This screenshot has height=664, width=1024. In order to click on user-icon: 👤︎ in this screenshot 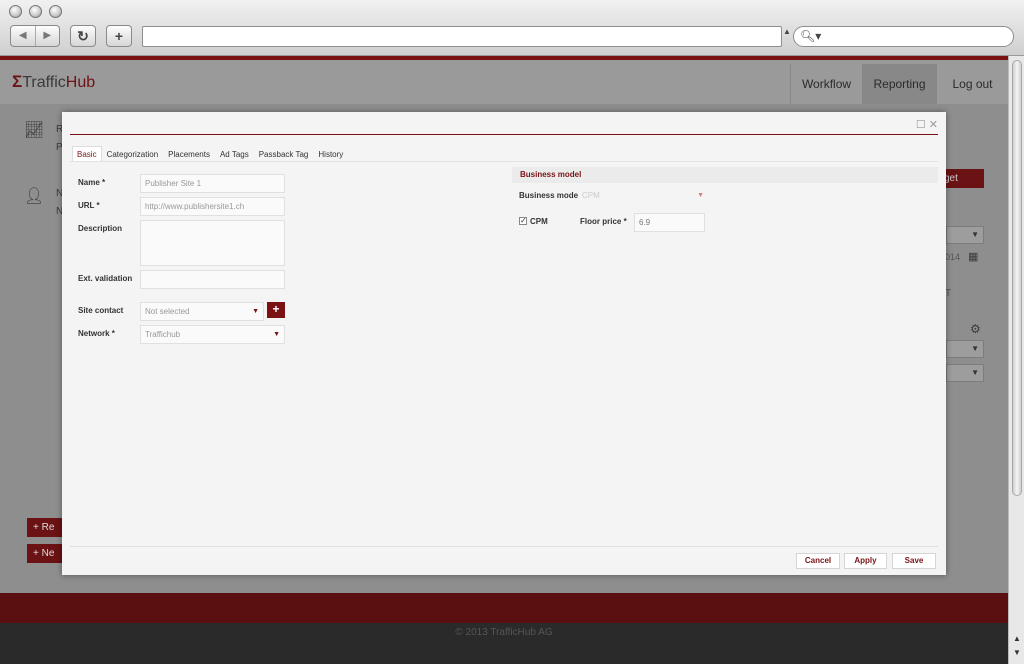, I will do `click(34, 196)`.